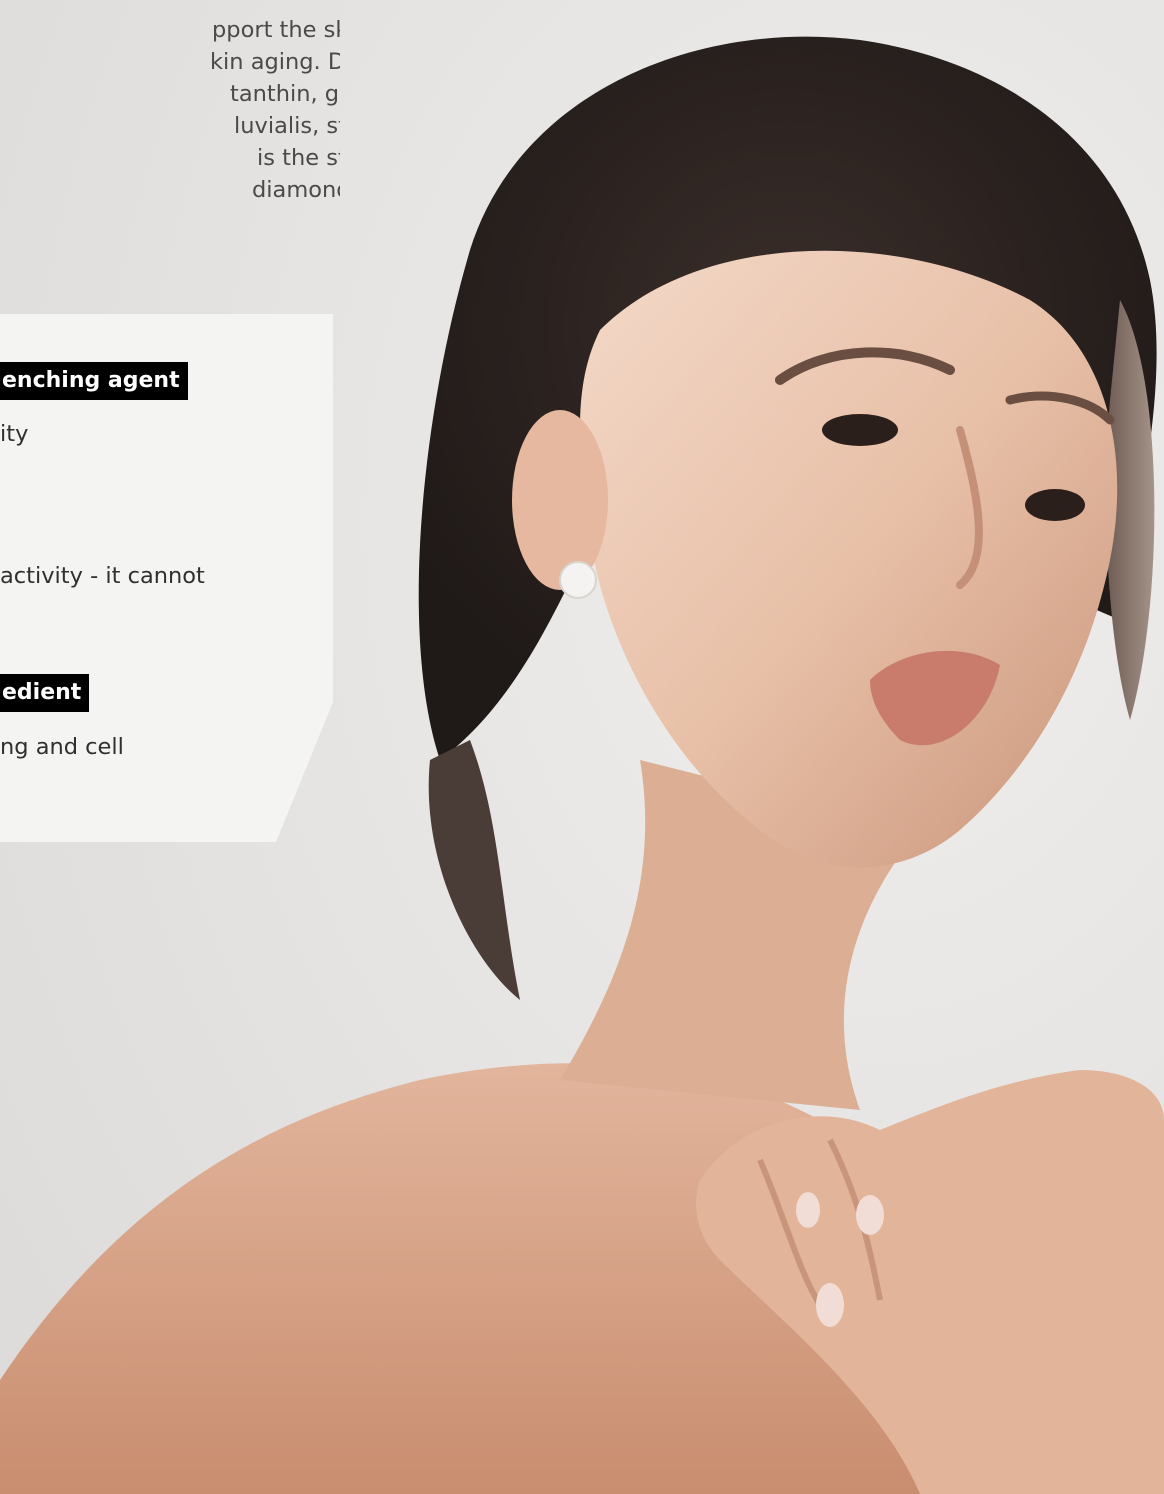 The height and width of the screenshot is (1494, 1164). I want to click on pearl-earring, so click(578, 580).